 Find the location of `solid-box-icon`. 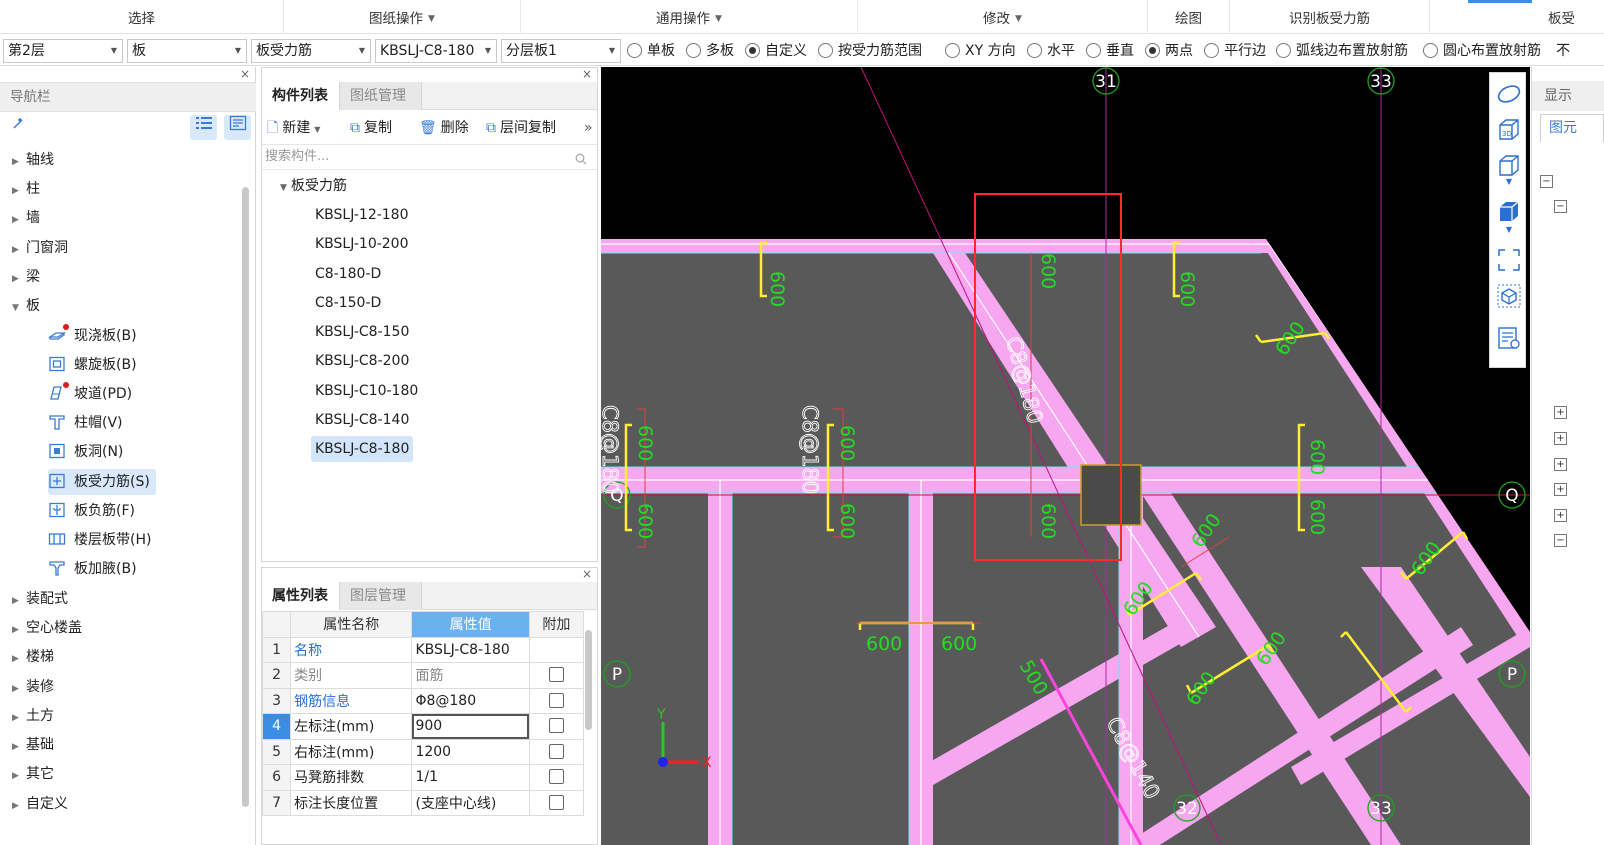

solid-box-icon is located at coordinates (1509, 212).